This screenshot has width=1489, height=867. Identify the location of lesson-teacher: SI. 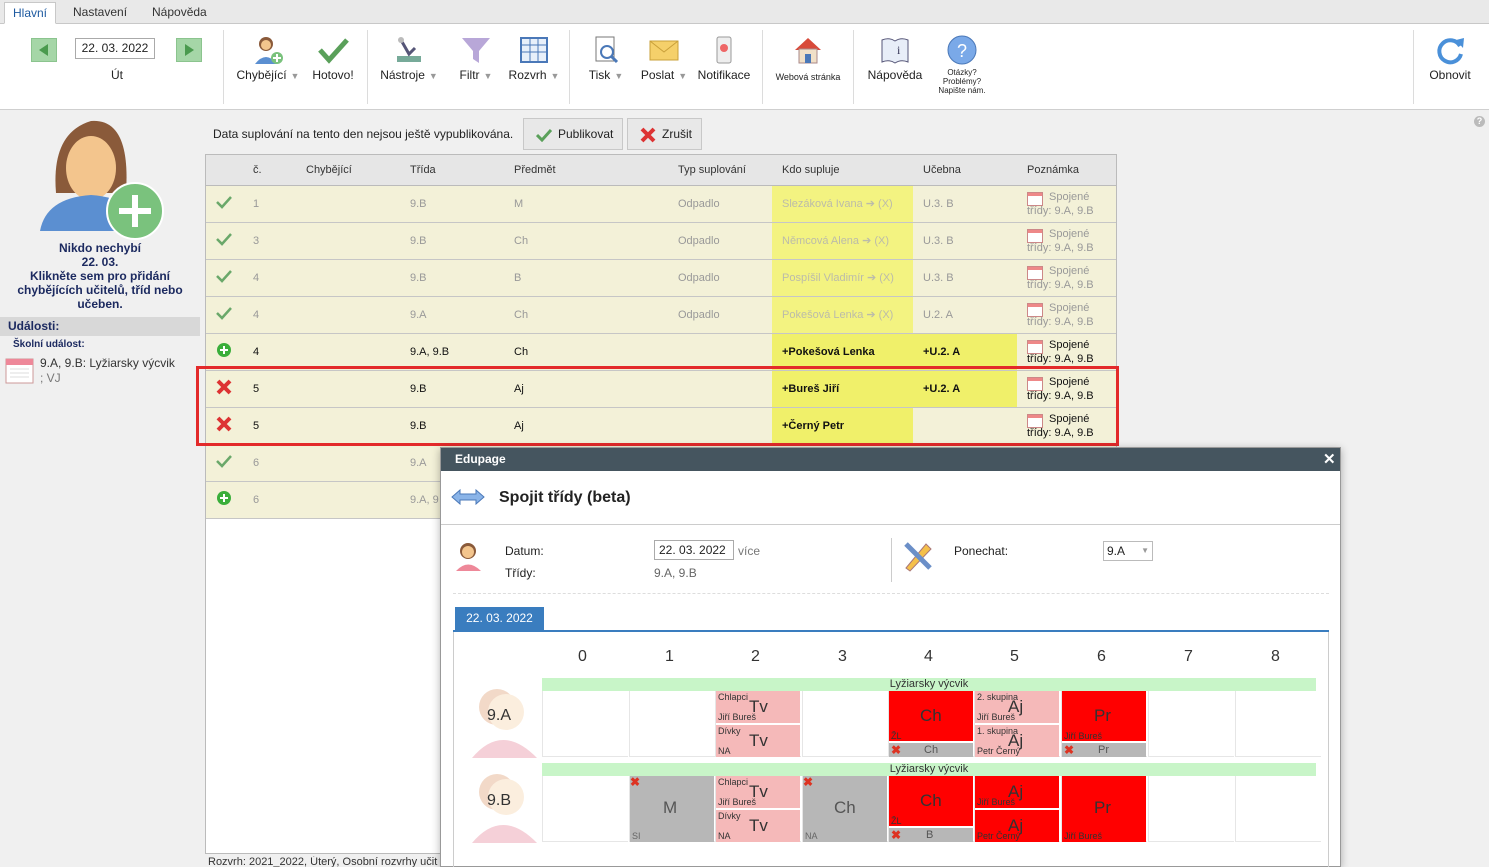
(636, 836).